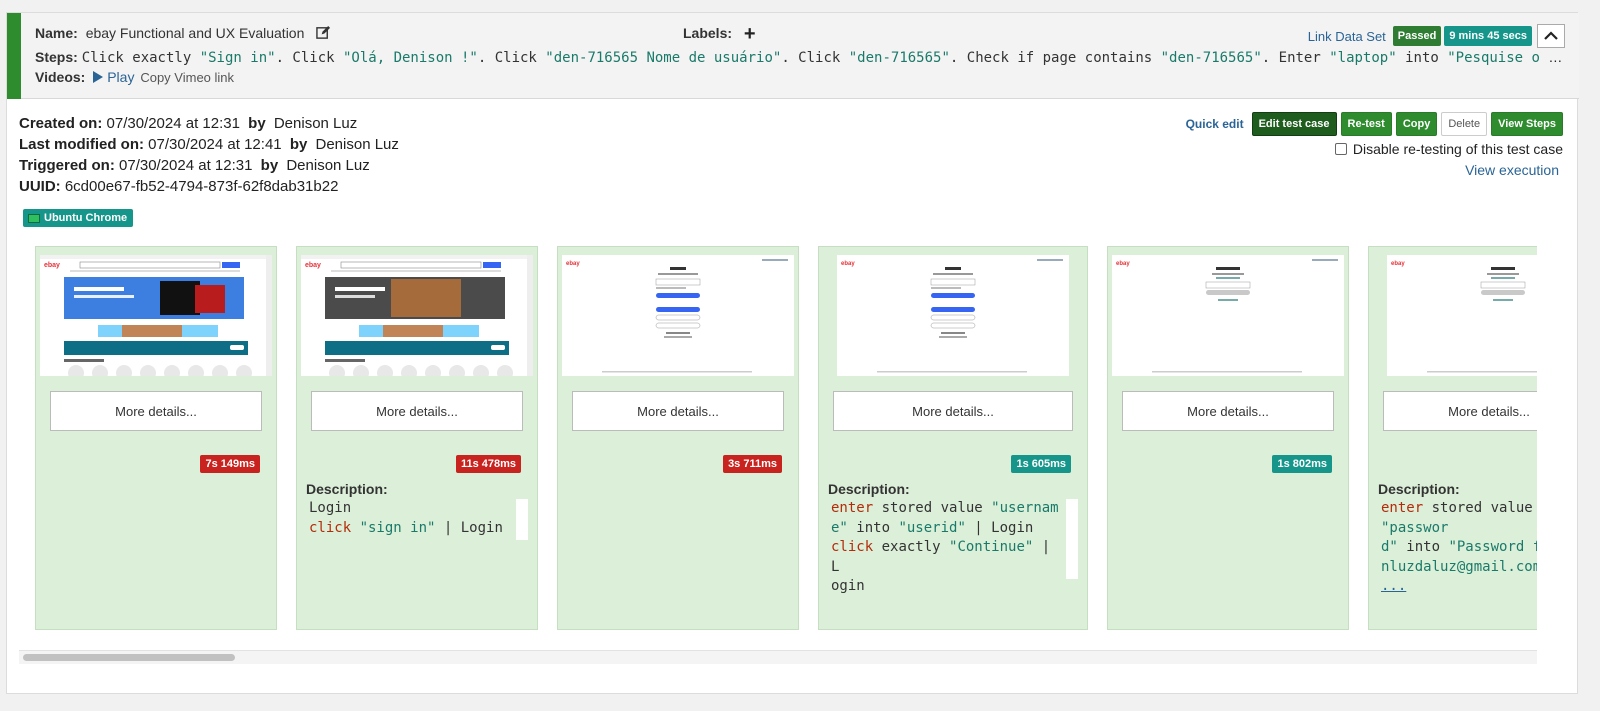  Describe the element at coordinates (1488, 36) in the screenshot. I see `duration-badge: 9 mins 45 secs` at that location.